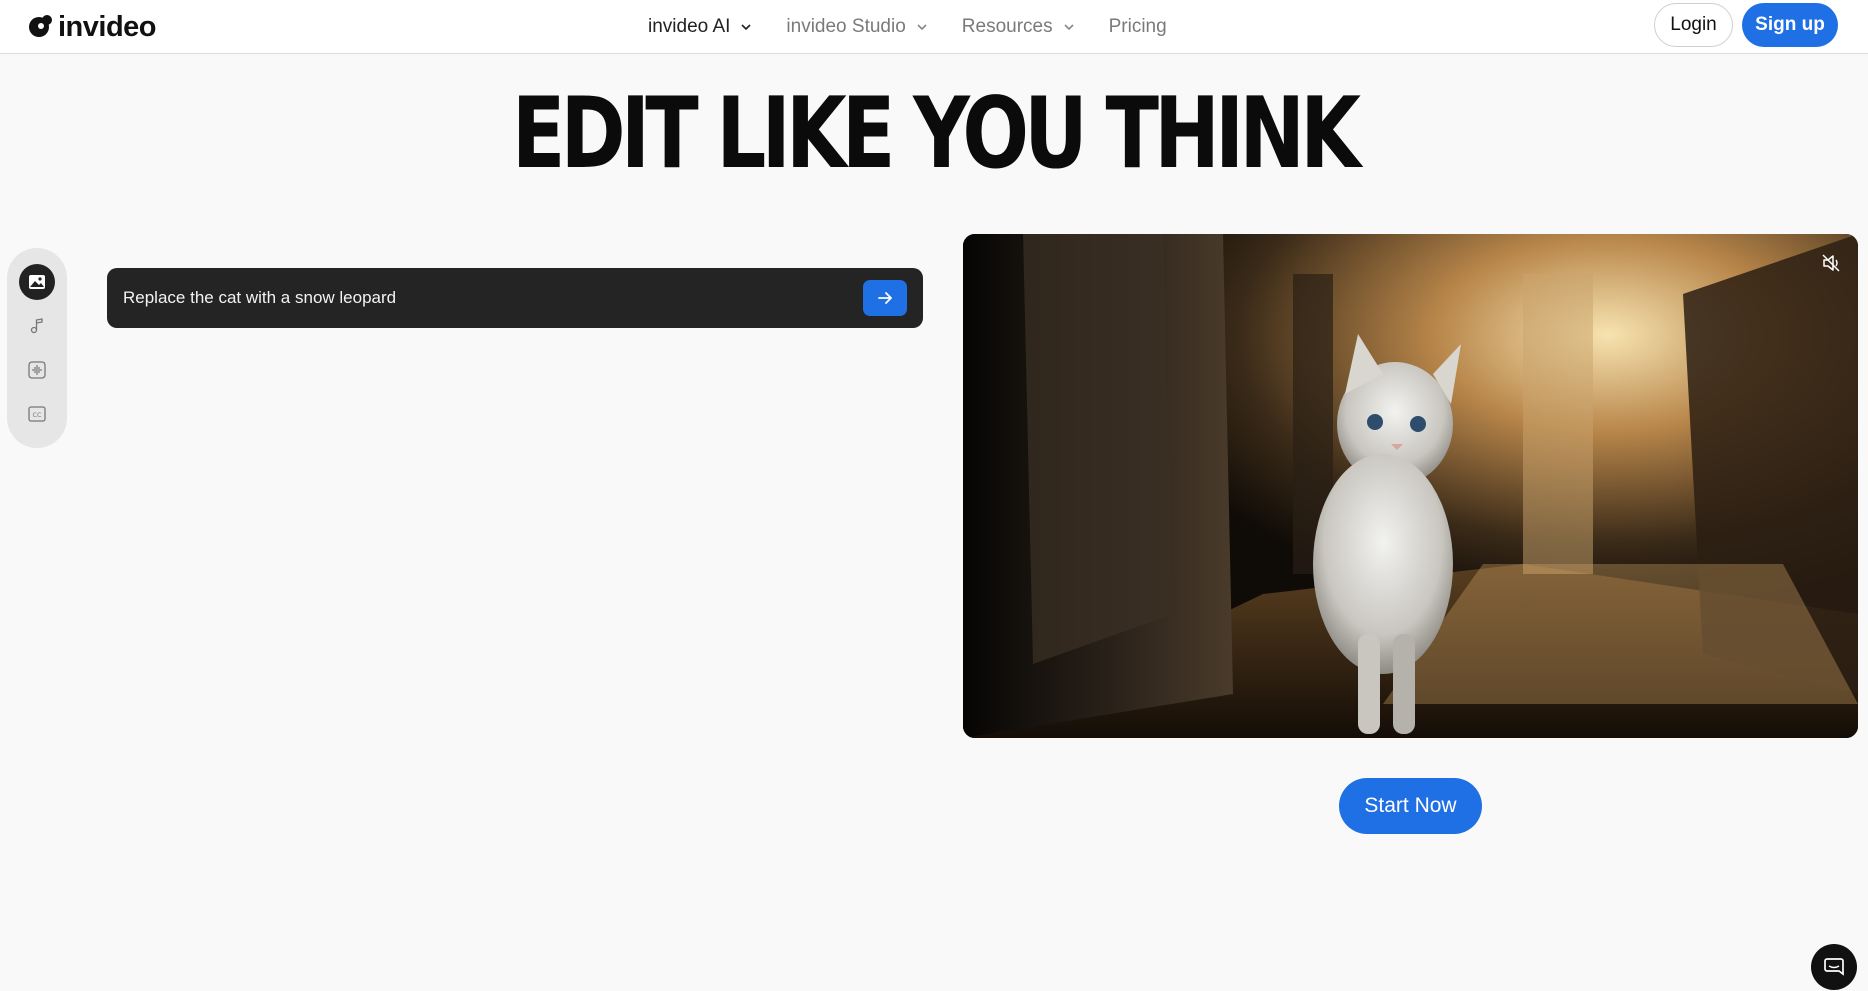 The height and width of the screenshot is (991, 1868). I want to click on nav-invideo-ai: invideo AI, so click(700, 27).